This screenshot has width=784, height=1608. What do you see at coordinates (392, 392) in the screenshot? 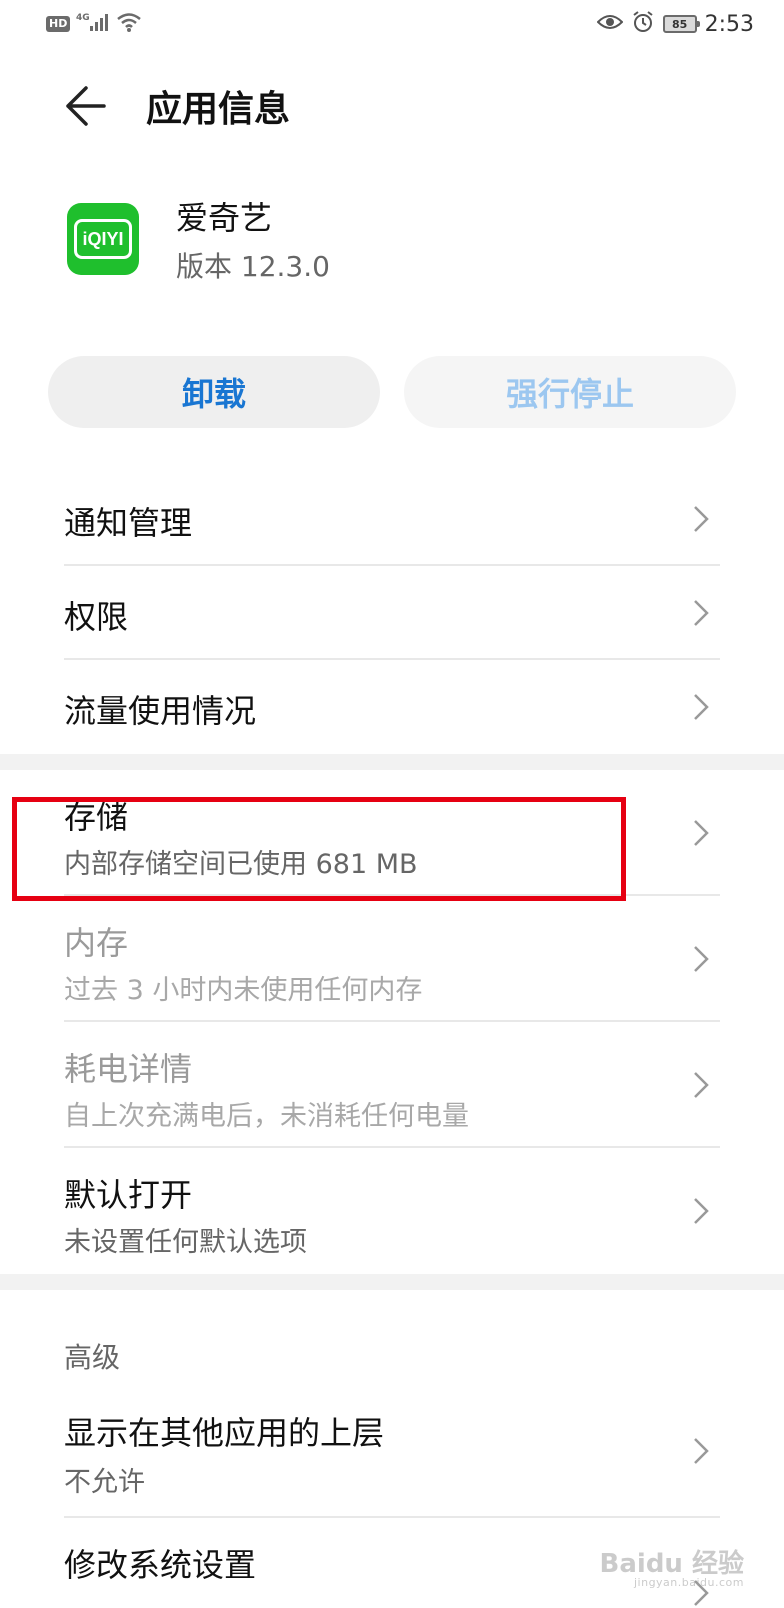
I see `action-row: 卸载 强行停止` at bounding box center [392, 392].